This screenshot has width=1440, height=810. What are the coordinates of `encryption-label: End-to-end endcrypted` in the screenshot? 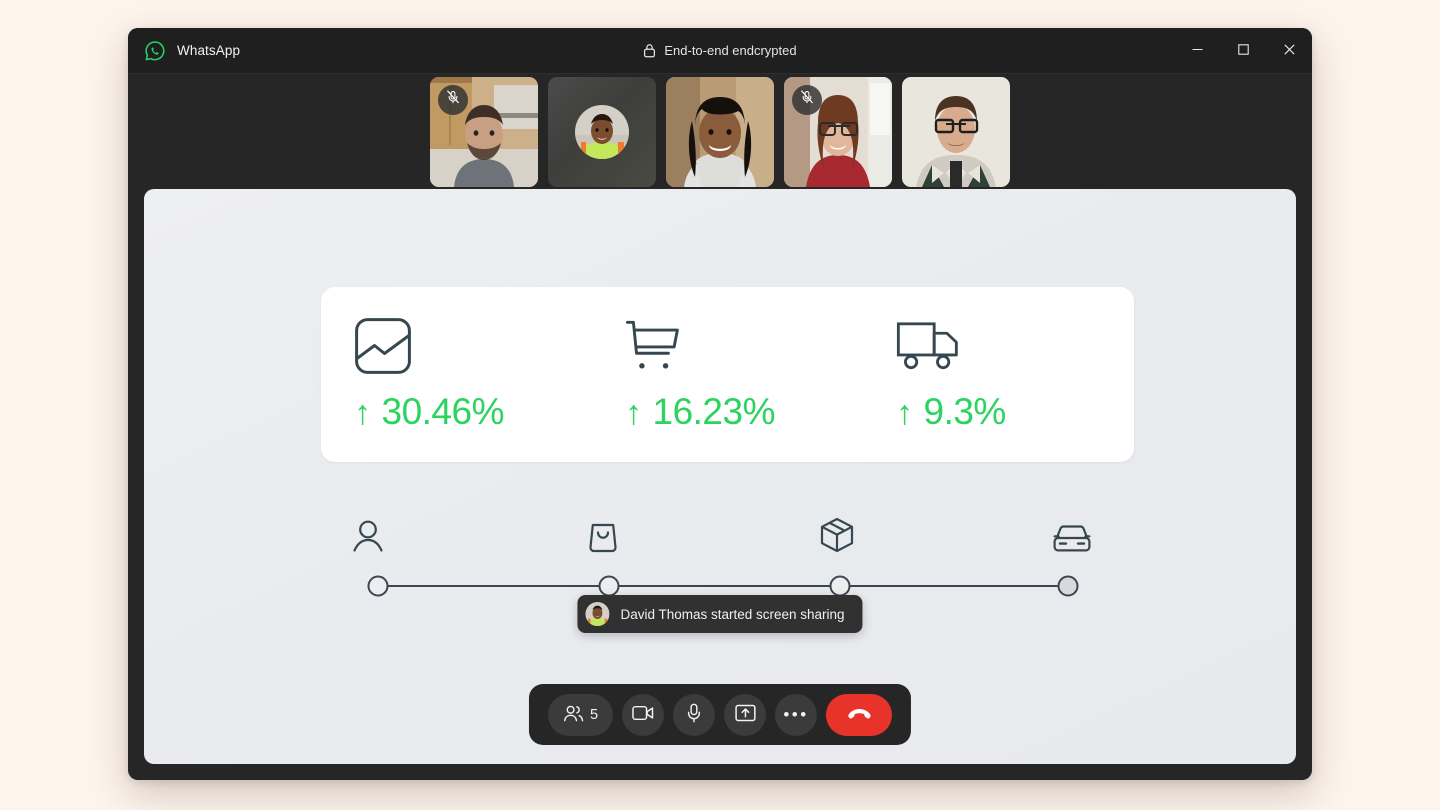 It's located at (730, 50).